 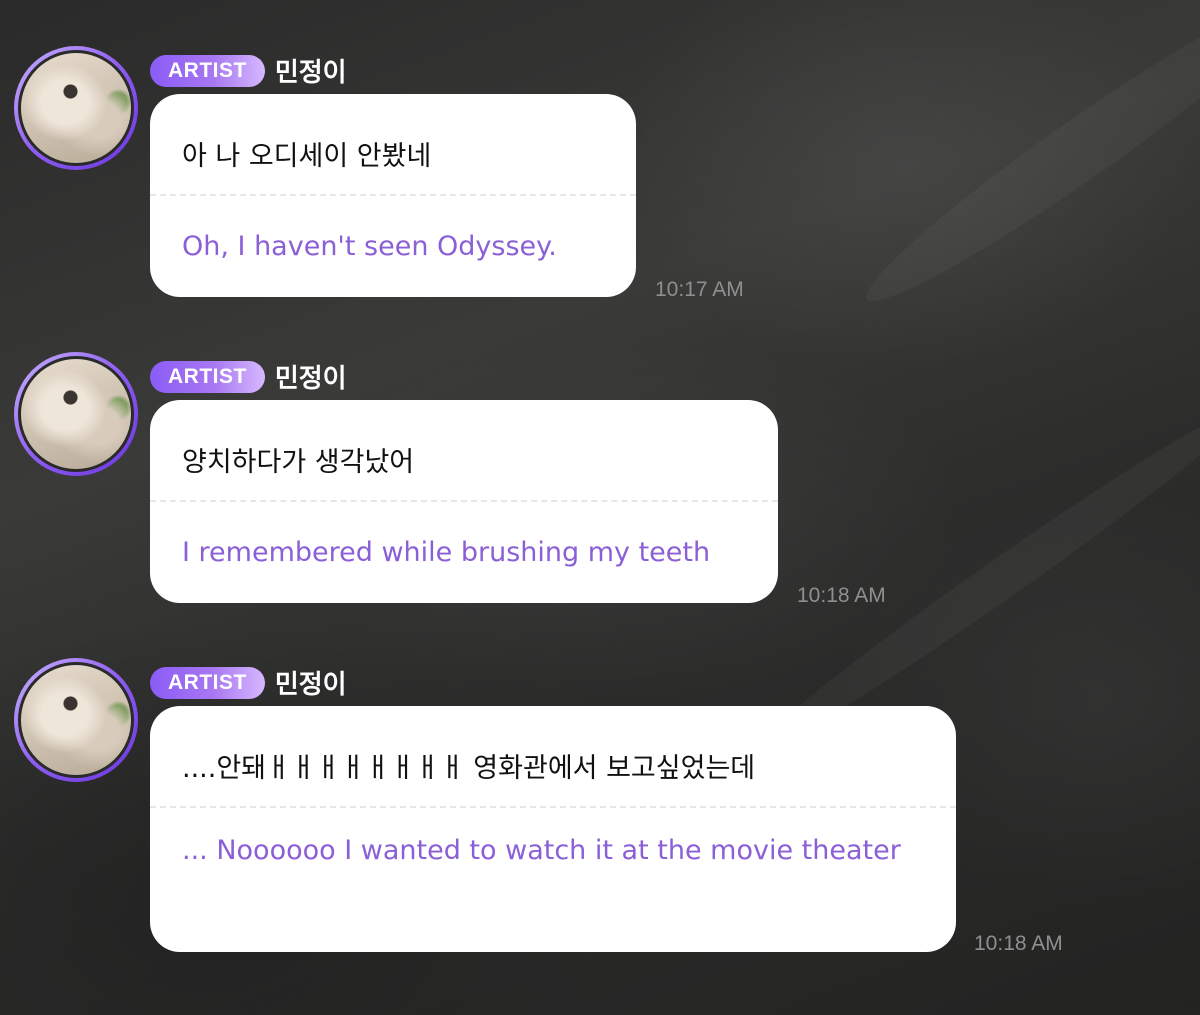 What do you see at coordinates (699, 289) in the screenshot?
I see `timestamp: 10:17 AM` at bounding box center [699, 289].